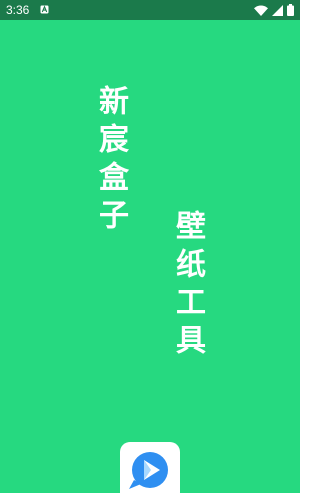  What do you see at coordinates (110, 161) in the screenshot?
I see `app-title-line1: 新宸盒子` at bounding box center [110, 161].